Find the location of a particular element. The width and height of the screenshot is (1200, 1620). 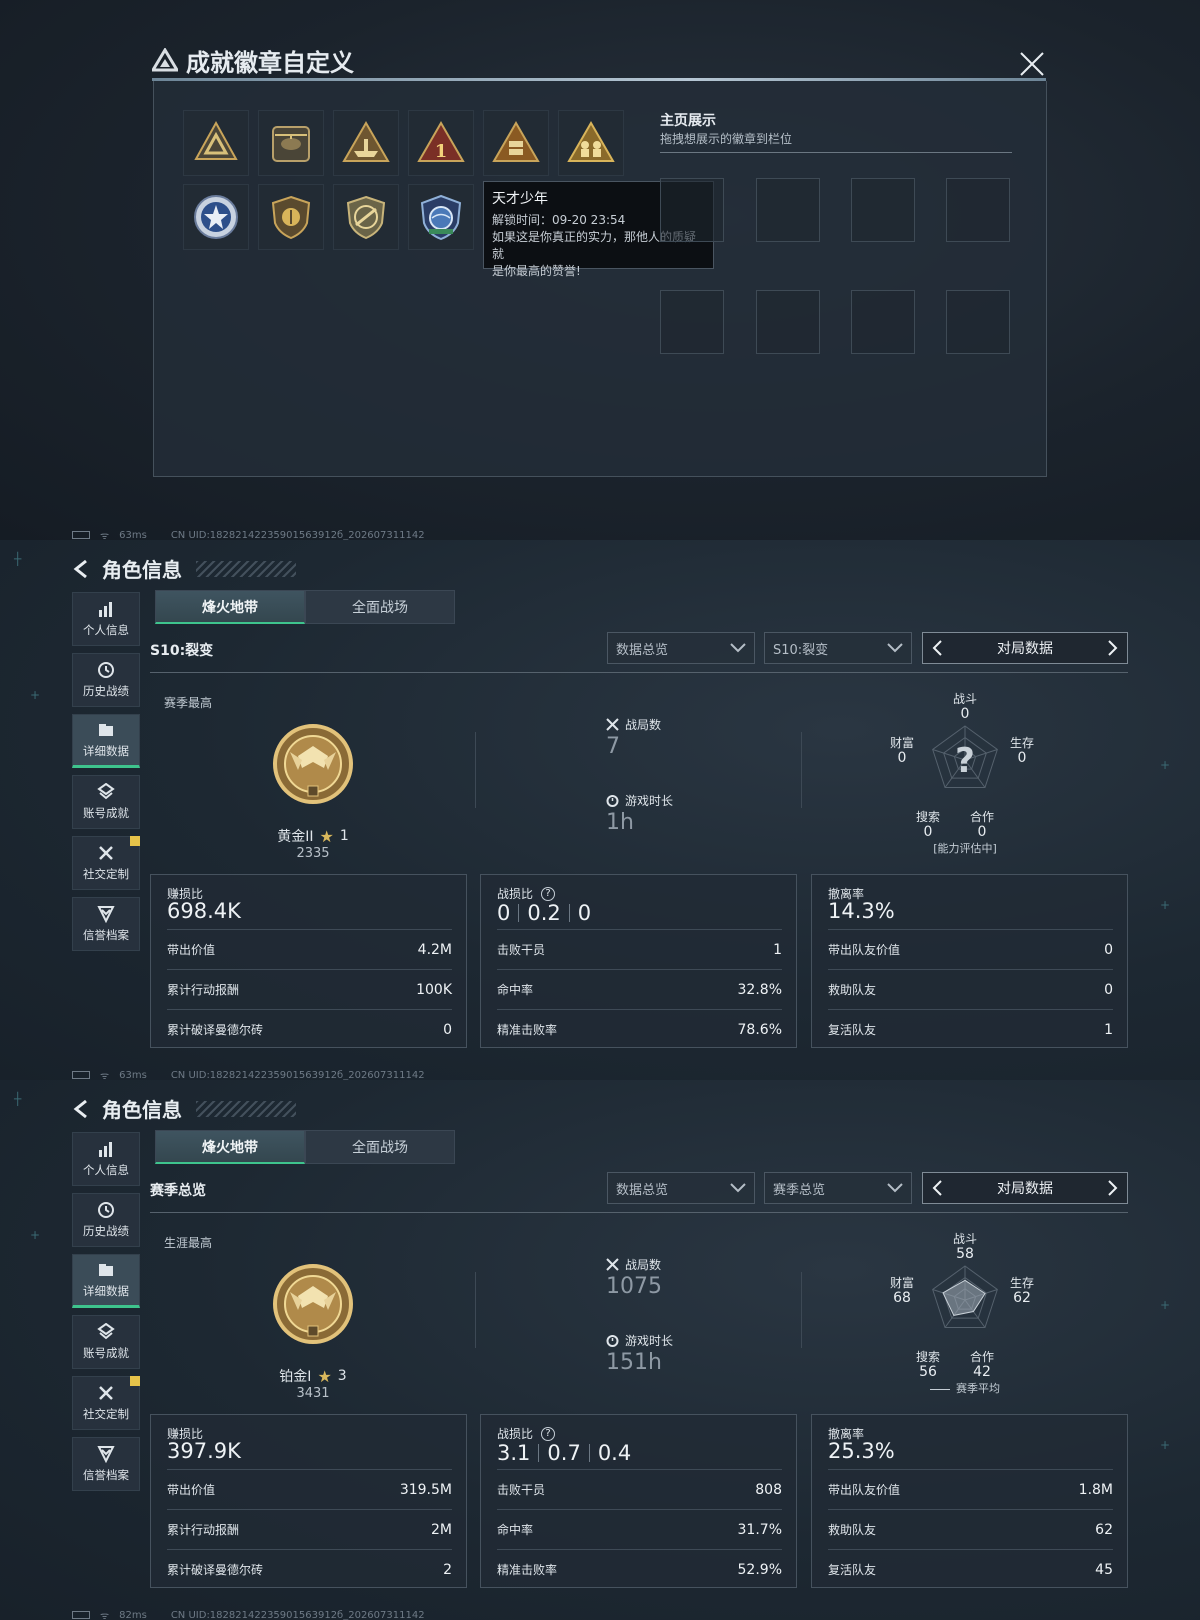

radar-value-survival: 0 is located at coordinates (1022, 758).